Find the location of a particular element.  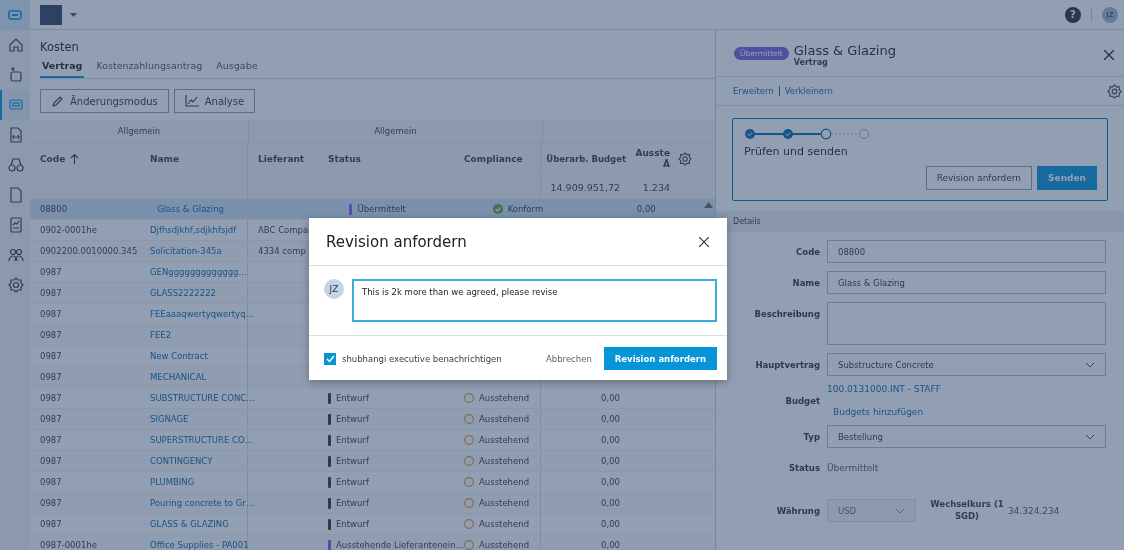

table-cell: 0987-0001he is located at coordinates (68, 545).